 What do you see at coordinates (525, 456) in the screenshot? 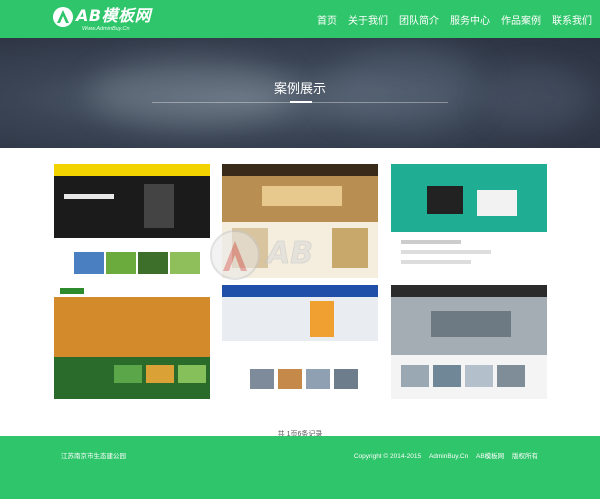
I see `footer-rights: 版权所有` at bounding box center [525, 456].